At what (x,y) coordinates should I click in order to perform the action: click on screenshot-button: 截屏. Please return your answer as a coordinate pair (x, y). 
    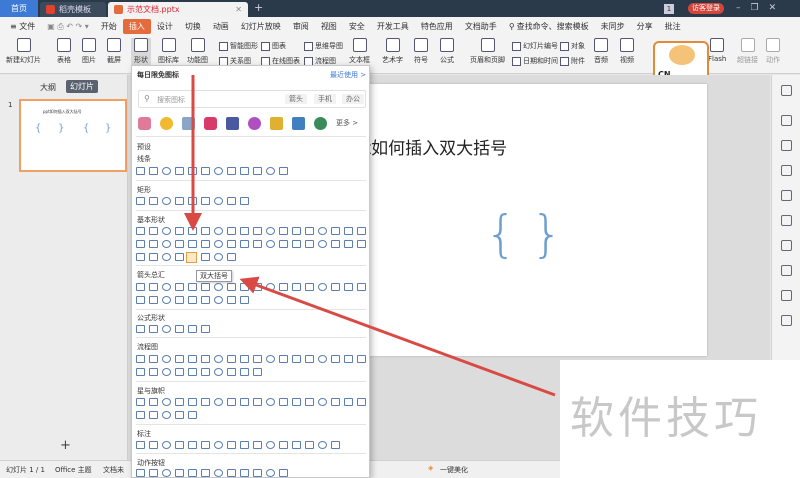
    Looking at the image, I should click on (114, 51).